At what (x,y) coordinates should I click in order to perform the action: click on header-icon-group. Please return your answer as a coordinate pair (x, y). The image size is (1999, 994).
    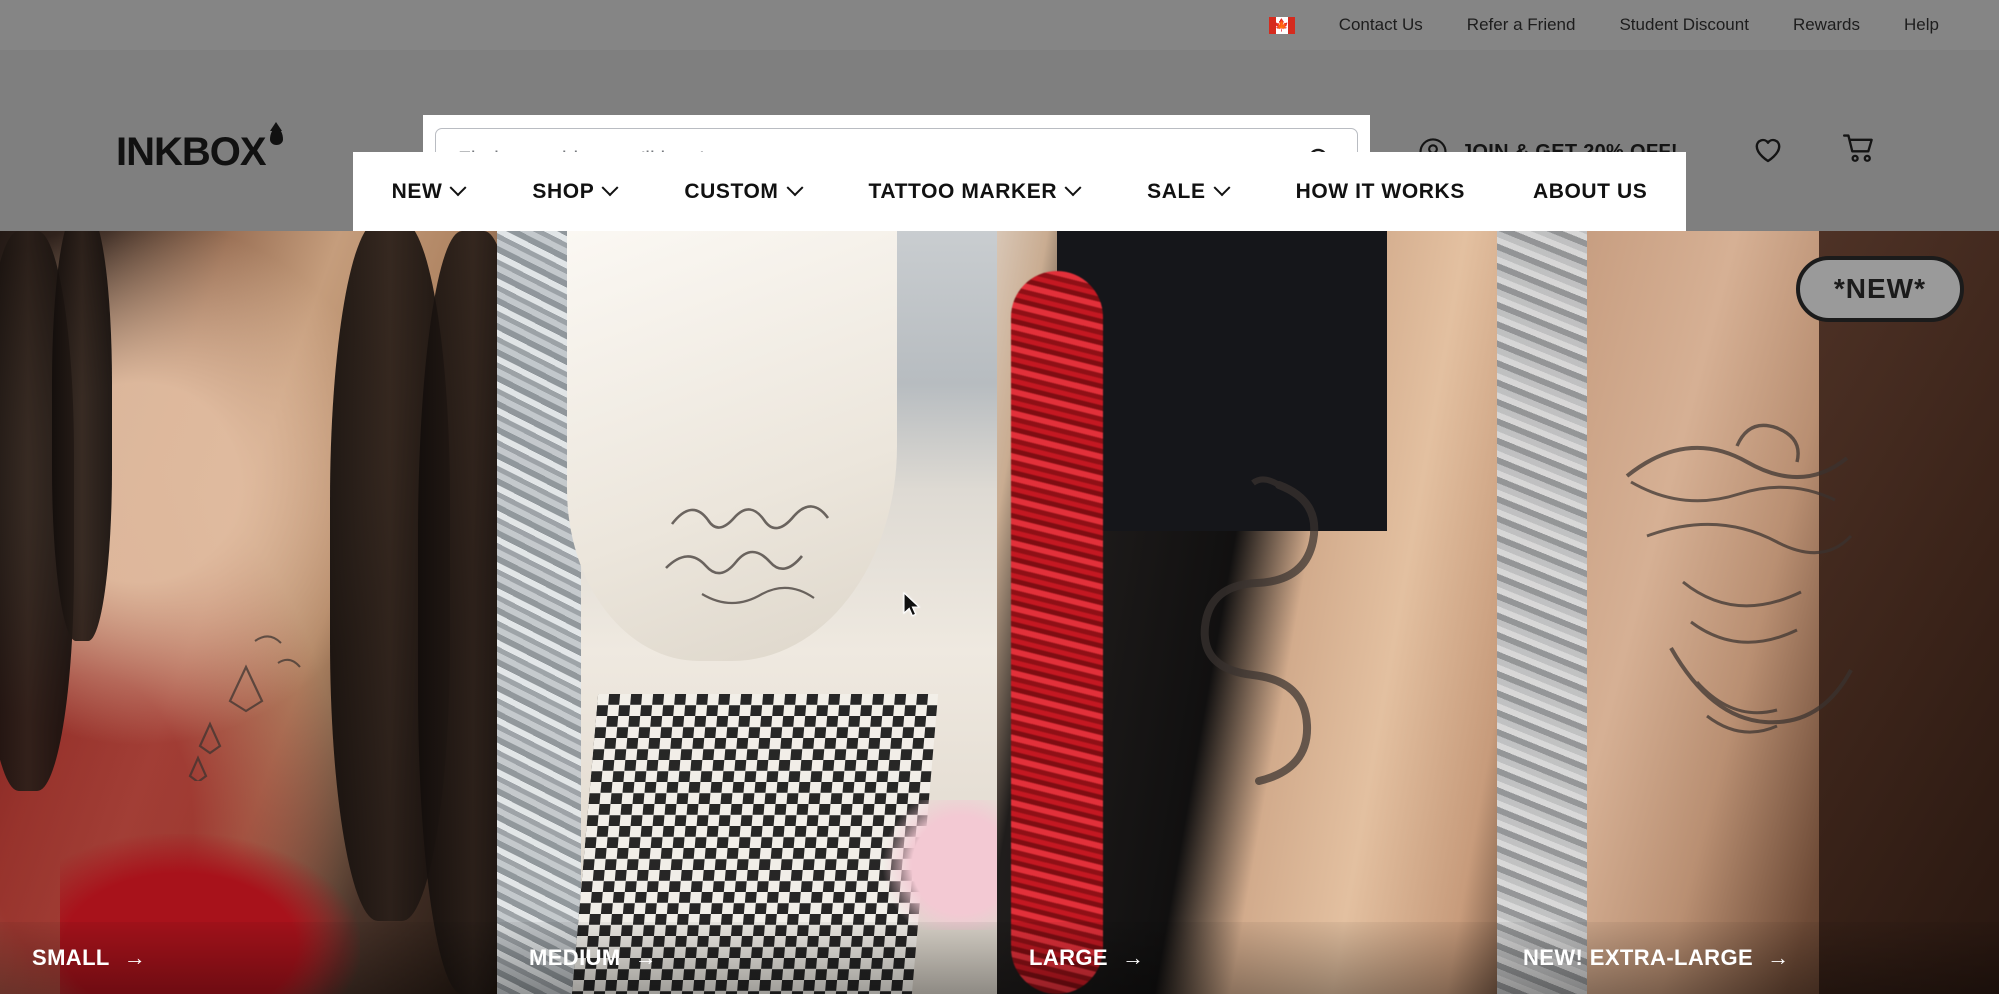
    Looking at the image, I should click on (1814, 148).